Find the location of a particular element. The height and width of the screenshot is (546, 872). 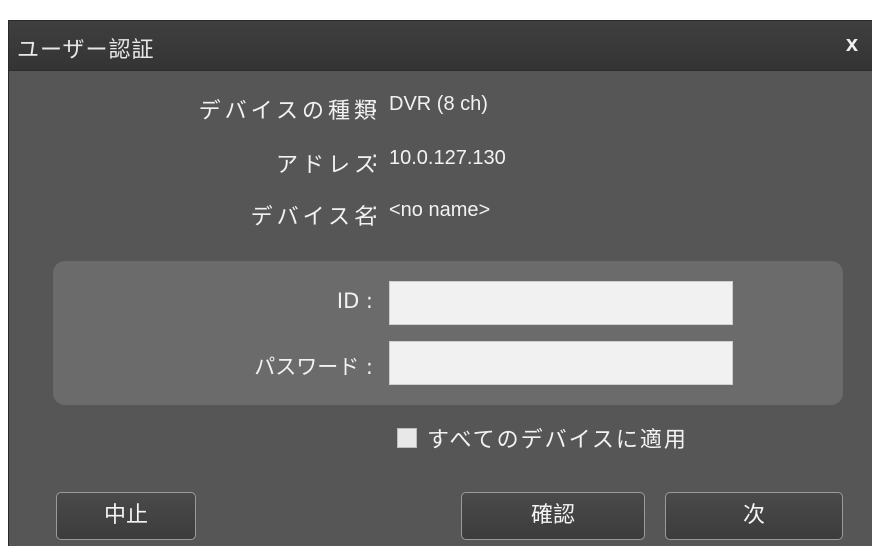

device-type-row: デバイスの種類 : DVR (8 ch) is located at coordinates (440, 109).